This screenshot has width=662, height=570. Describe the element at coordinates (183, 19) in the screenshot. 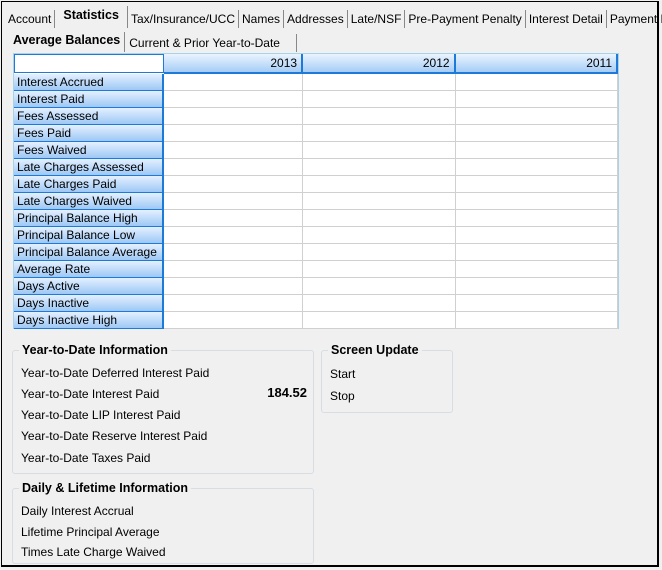

I see `tab-tax-insurance-ucc: Tax/Insurance/UCC` at that location.